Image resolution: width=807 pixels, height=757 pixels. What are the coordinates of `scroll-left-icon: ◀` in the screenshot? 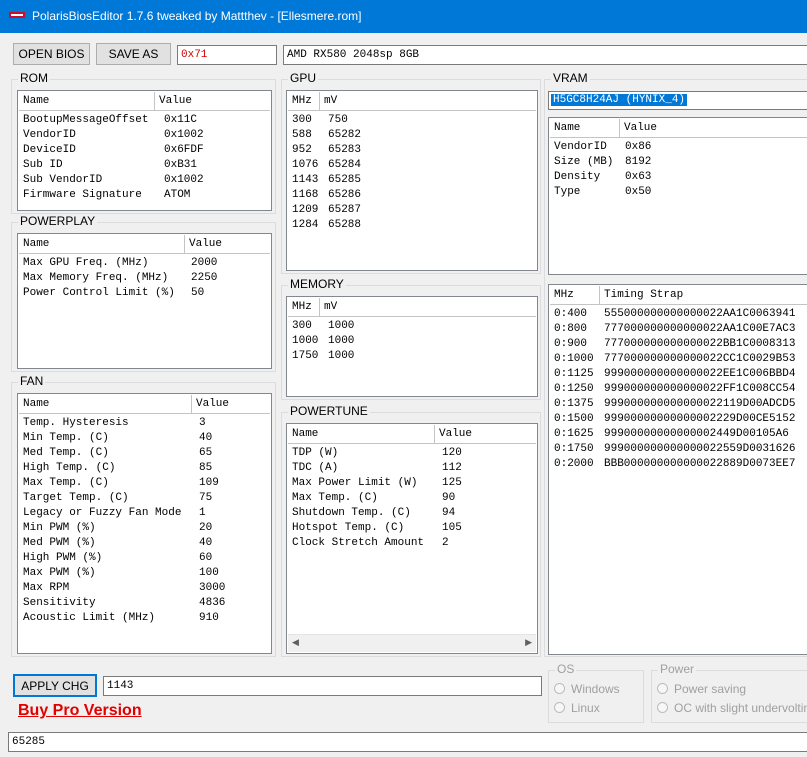 It's located at (295, 643).